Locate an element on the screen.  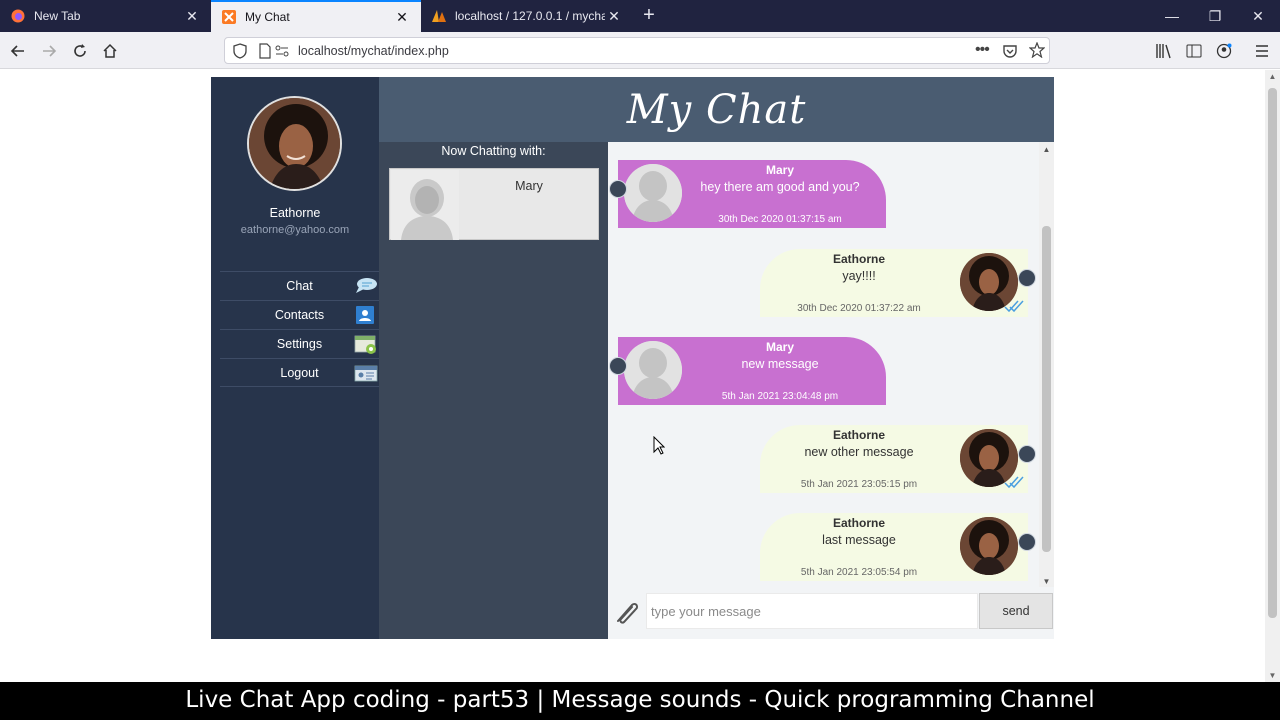
contact-name: Mary is located at coordinates (529, 186).